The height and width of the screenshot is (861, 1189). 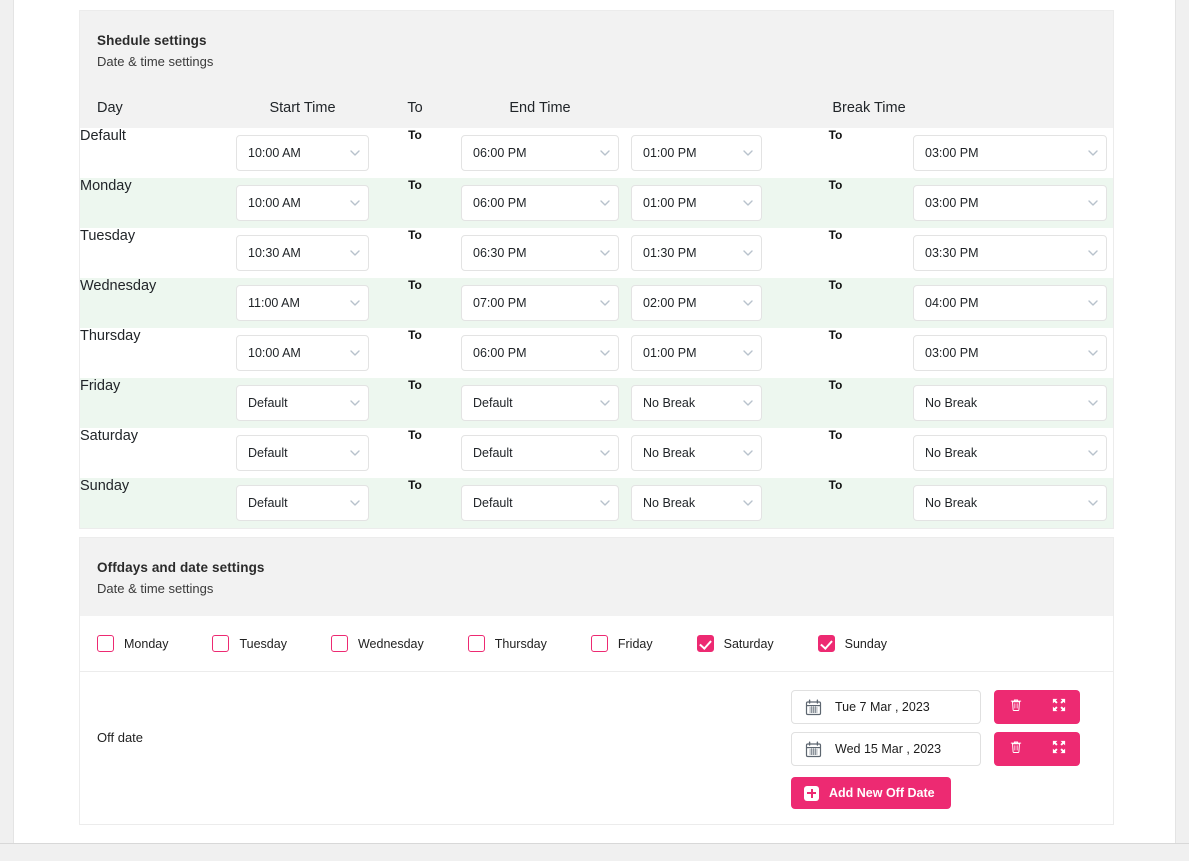 What do you see at coordinates (696, 253) in the screenshot?
I see `break-start-select: 01:30 PM` at bounding box center [696, 253].